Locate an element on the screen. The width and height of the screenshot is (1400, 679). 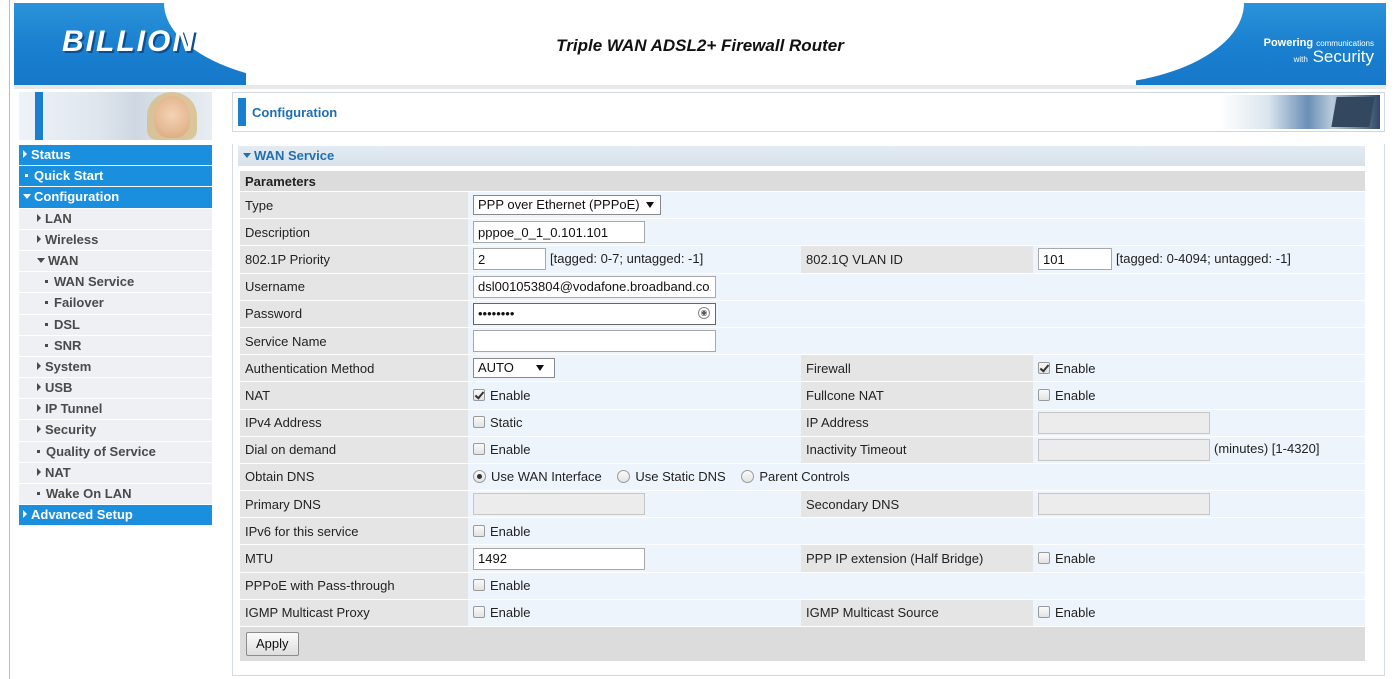
username-input is located at coordinates (594, 286).